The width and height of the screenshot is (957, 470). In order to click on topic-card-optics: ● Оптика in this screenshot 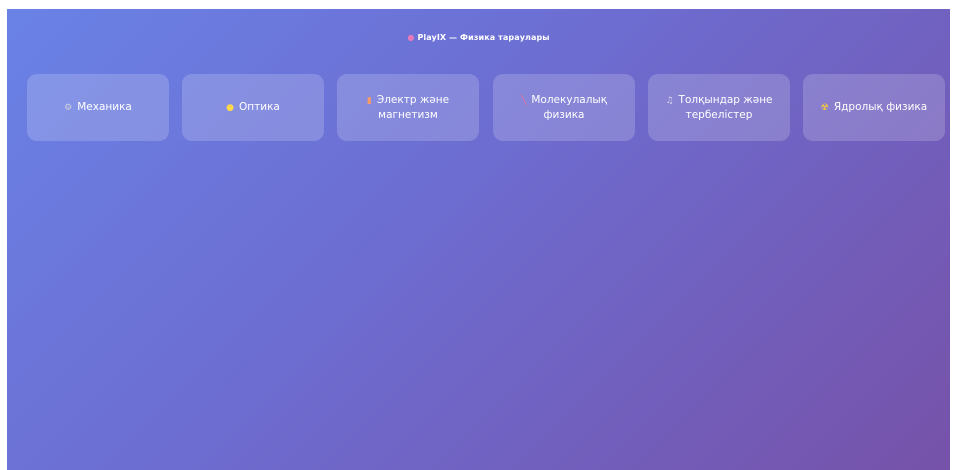, I will do `click(253, 107)`.